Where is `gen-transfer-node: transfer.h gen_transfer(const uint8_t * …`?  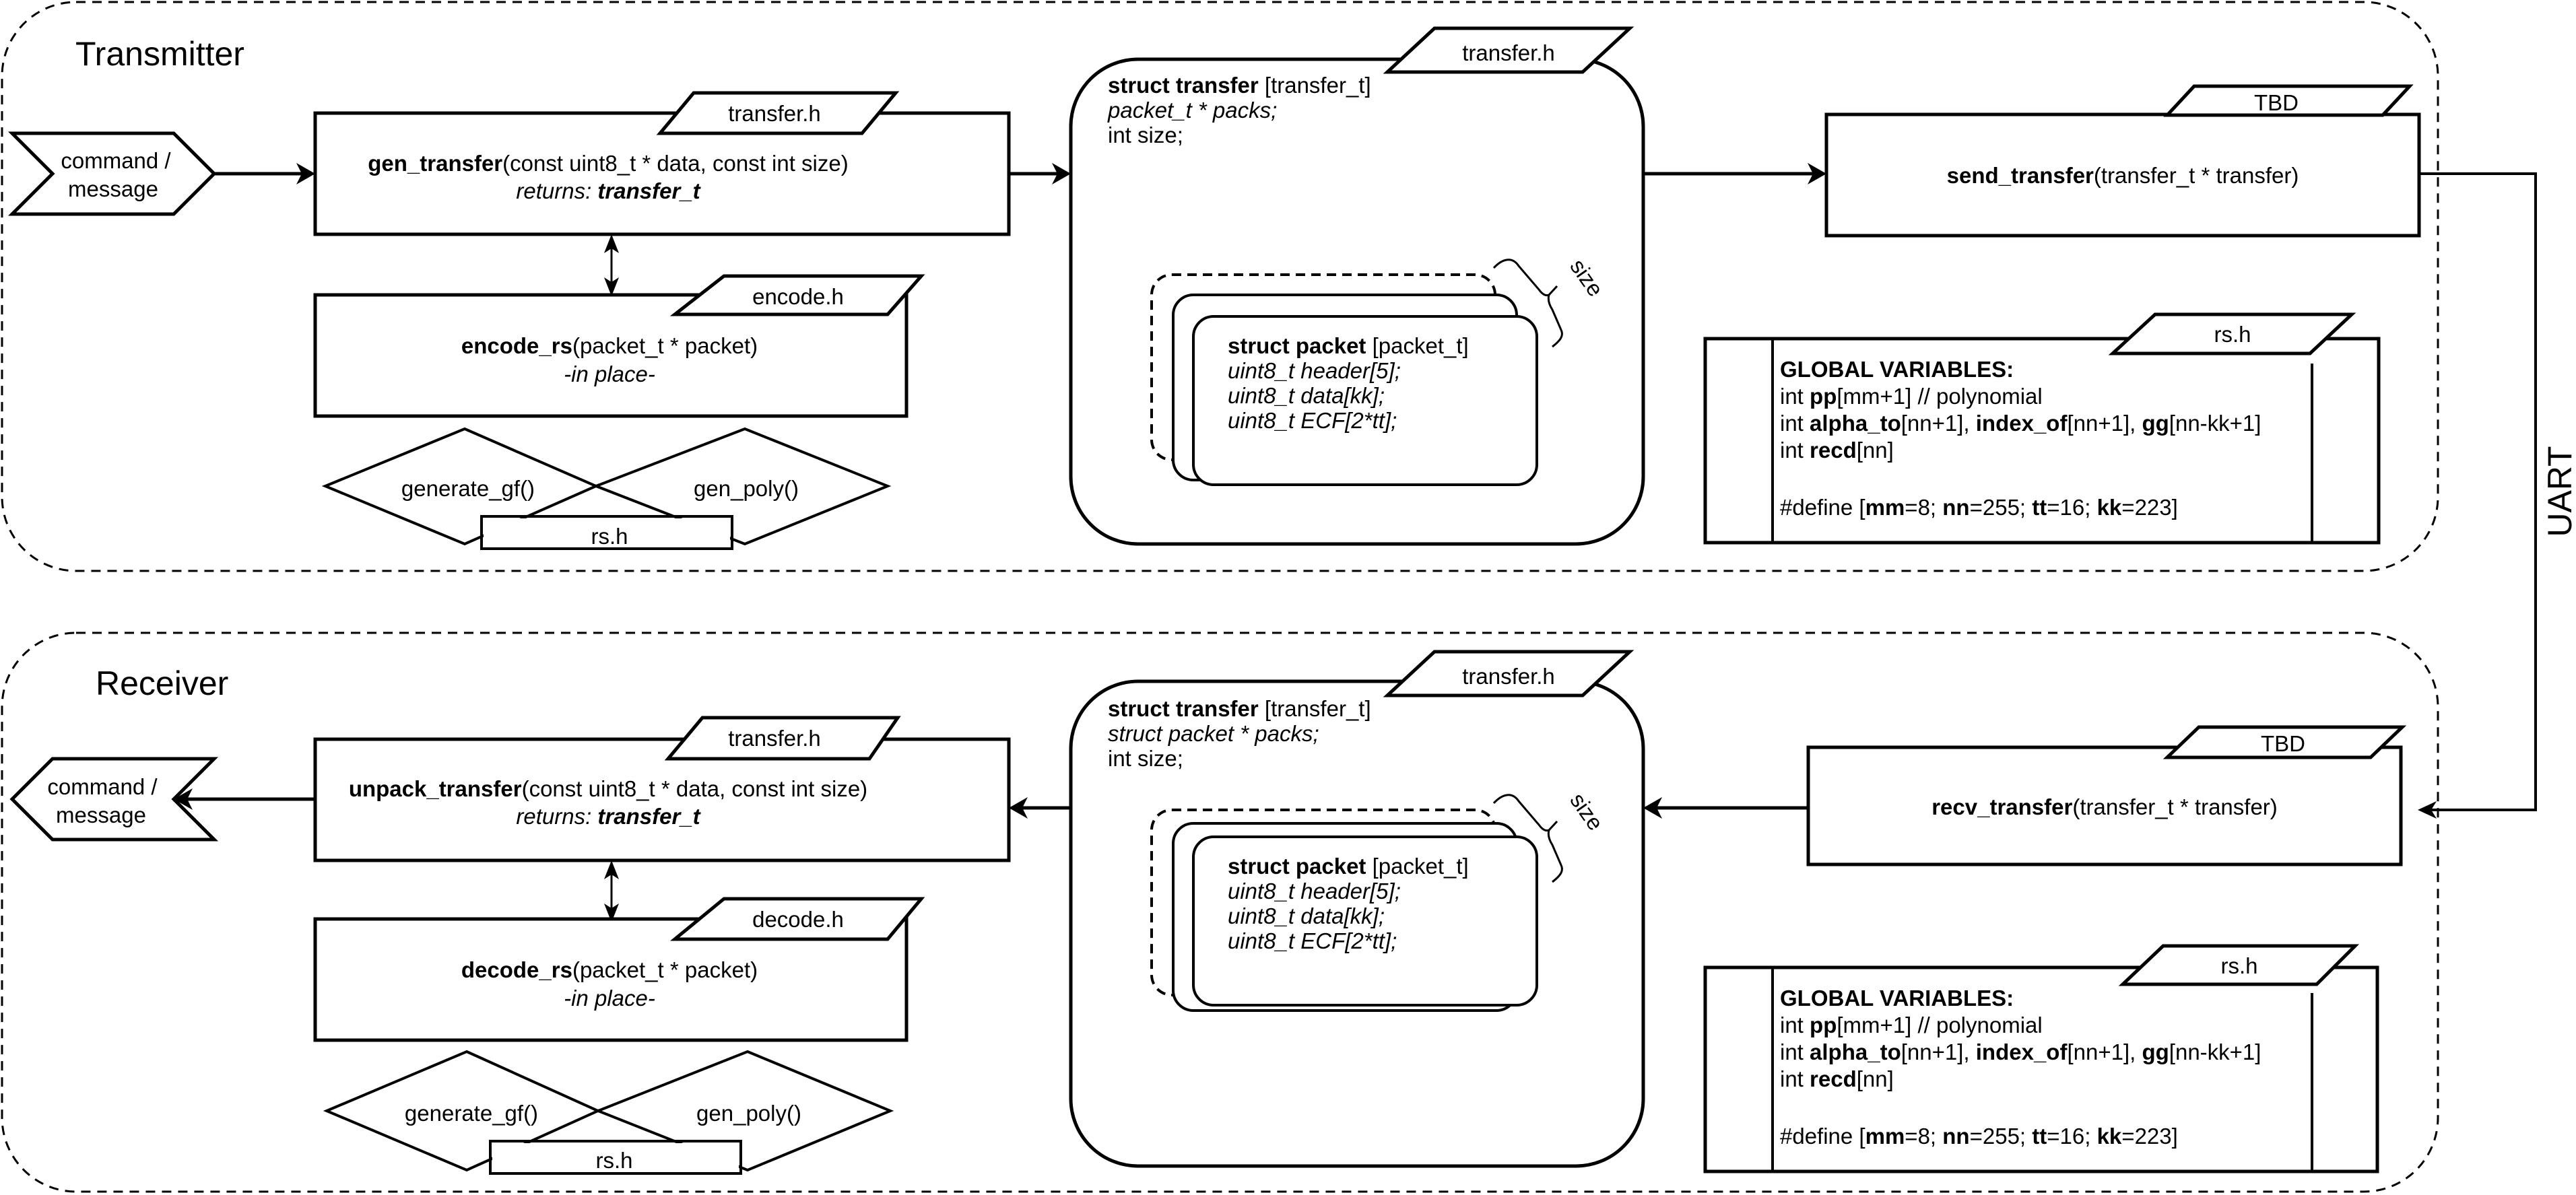
gen-transfer-node: transfer.h gen_transfer(const uint8_t * … is located at coordinates (662, 163).